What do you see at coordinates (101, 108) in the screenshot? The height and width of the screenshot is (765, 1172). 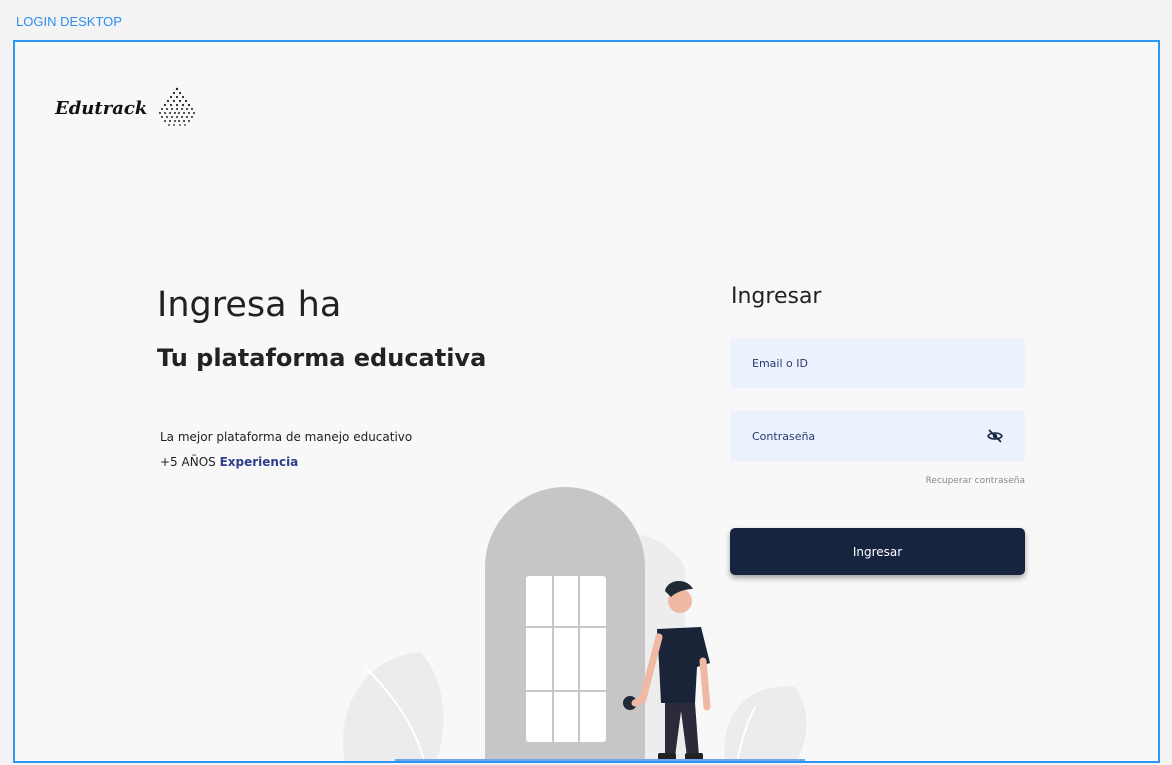 I see `brand-name: Edutrack` at bounding box center [101, 108].